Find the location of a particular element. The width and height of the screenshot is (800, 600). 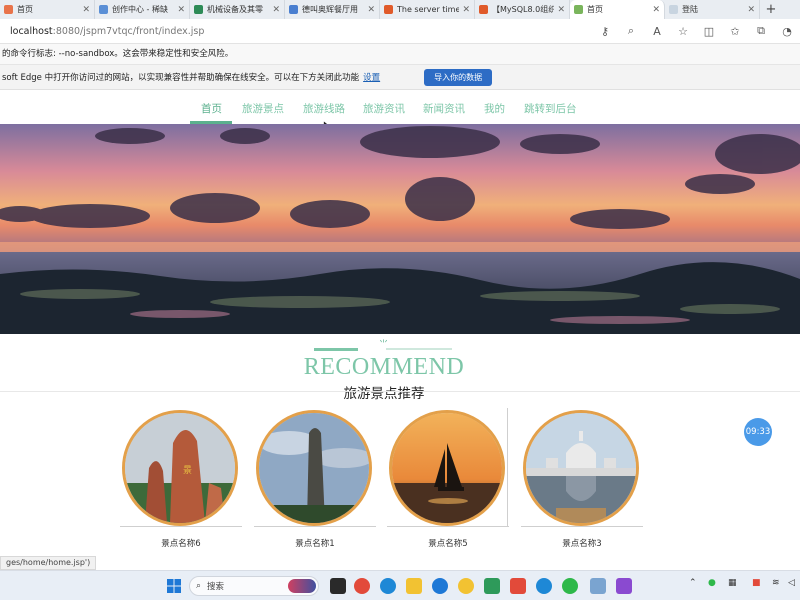

browser-tab: 德叫奥辉餐厅用 ✕ is located at coordinates (332, 9).